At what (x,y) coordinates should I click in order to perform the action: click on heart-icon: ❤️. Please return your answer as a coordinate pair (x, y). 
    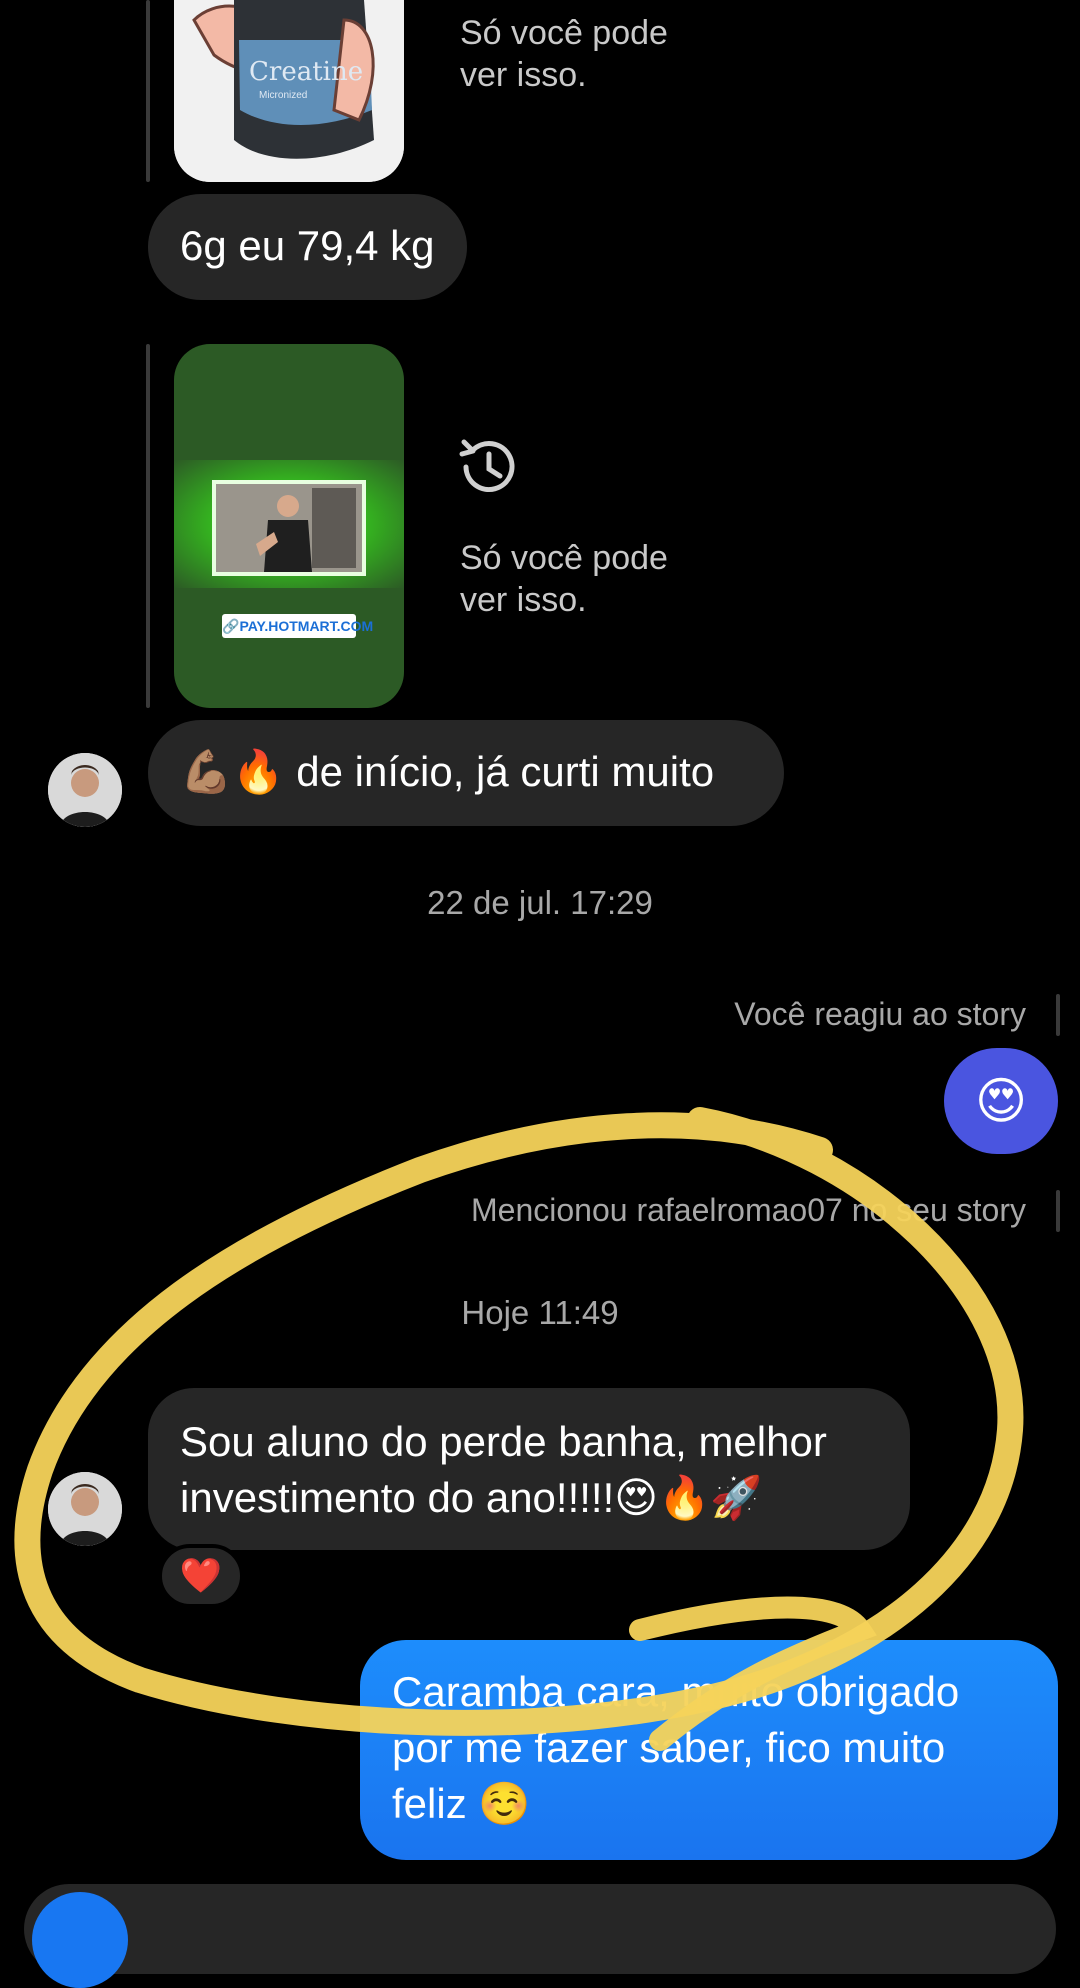
    Looking at the image, I should click on (201, 1576).